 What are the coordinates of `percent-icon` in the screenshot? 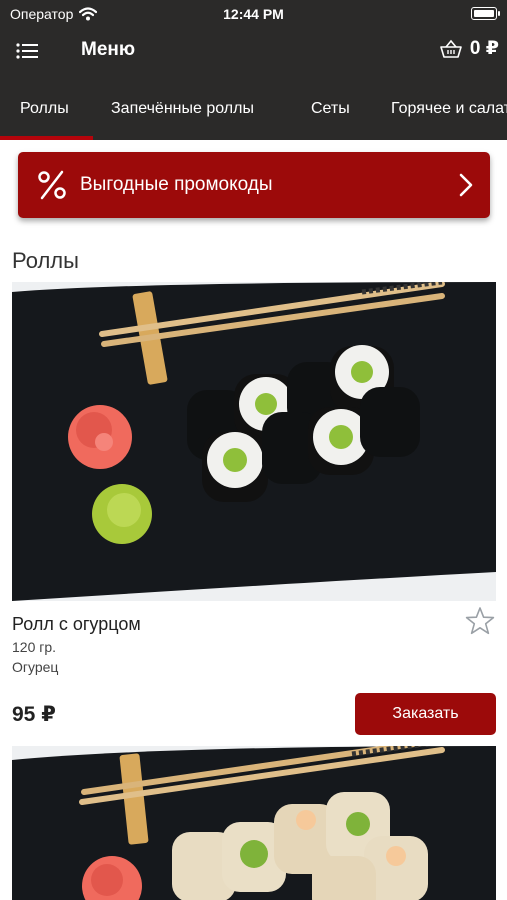 It's located at (52, 185).